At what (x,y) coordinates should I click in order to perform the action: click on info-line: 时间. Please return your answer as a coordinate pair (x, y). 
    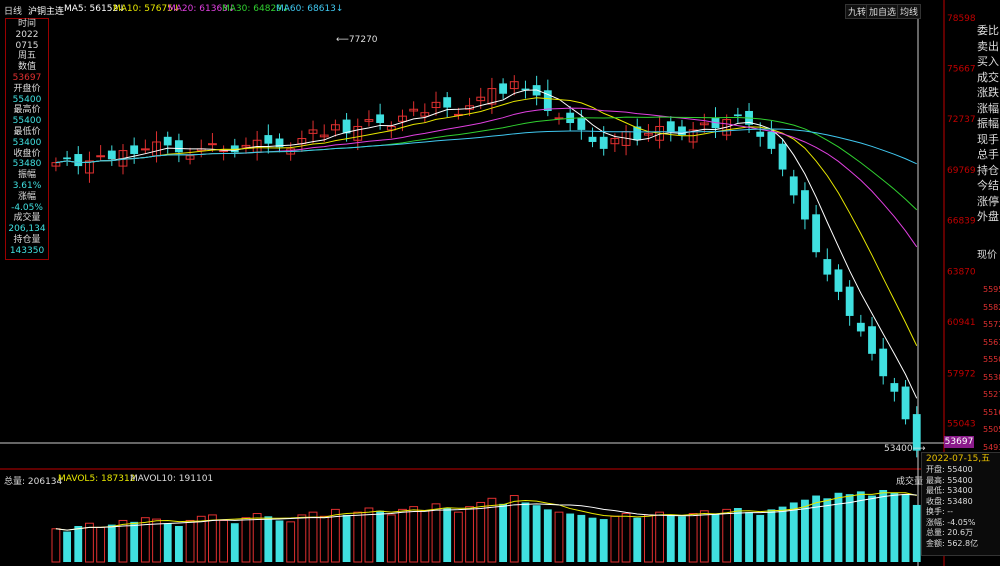
    Looking at the image, I should click on (26, 24).